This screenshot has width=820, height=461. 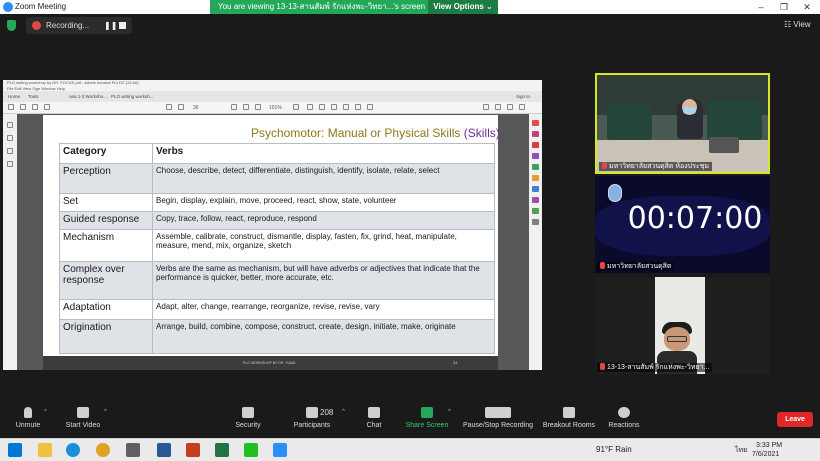 I want to click on share-options-caret: ^, so click(x=449, y=412).